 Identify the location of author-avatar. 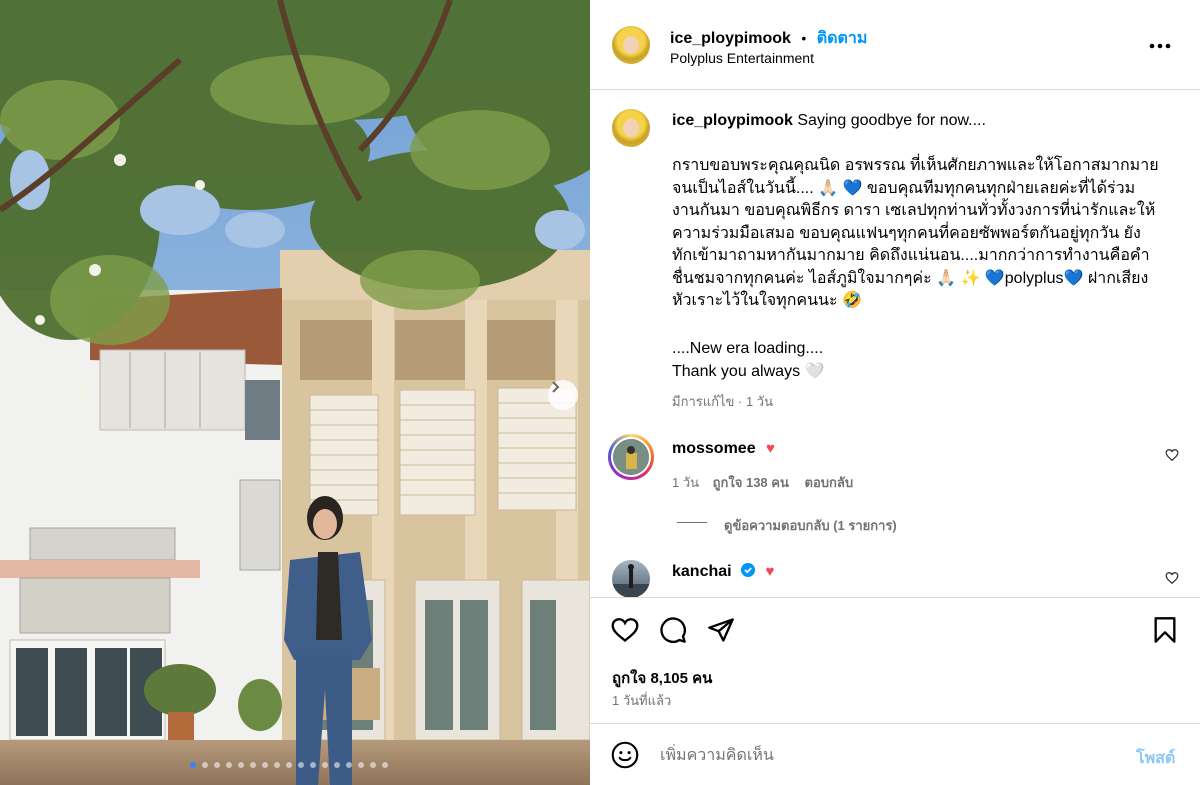
(631, 45).